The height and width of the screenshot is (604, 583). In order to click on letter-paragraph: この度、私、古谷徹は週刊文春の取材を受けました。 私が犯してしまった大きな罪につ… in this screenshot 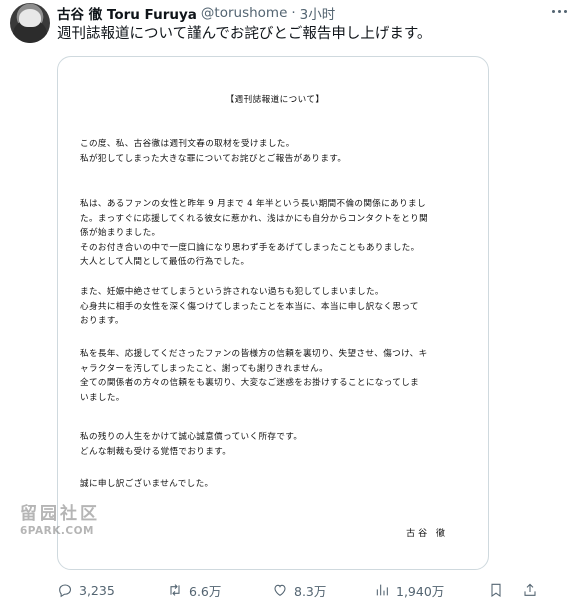, I will do `click(213, 151)`.